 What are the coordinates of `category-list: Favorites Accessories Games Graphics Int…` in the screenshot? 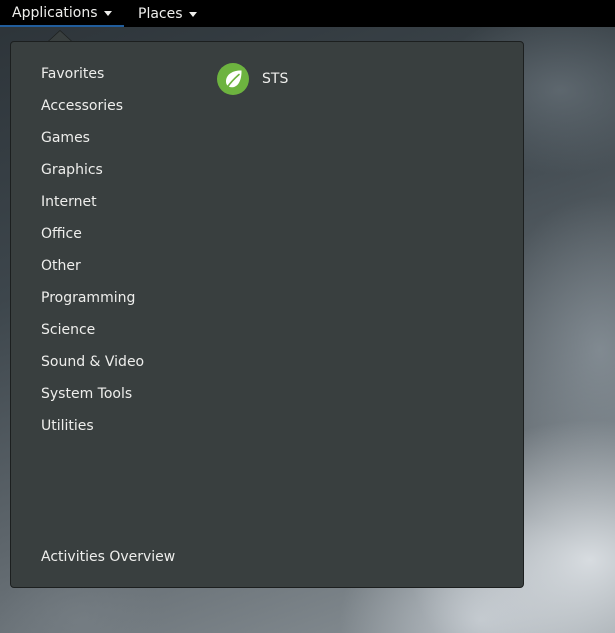 It's located at (92, 250).